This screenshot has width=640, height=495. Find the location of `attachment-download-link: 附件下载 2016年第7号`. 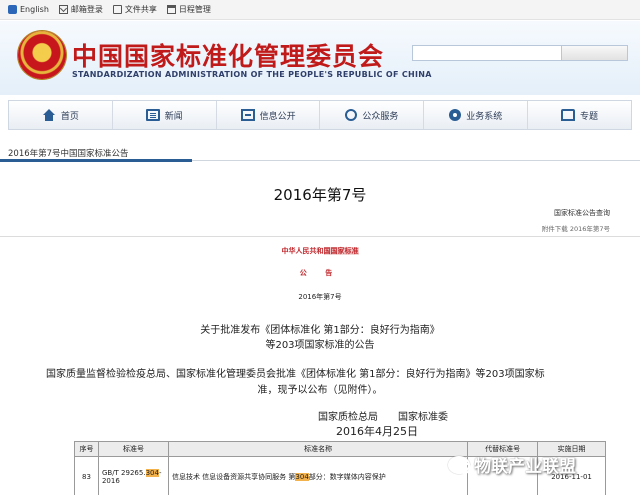

attachment-download-link: 附件下载 2016年第7号 is located at coordinates (576, 228).